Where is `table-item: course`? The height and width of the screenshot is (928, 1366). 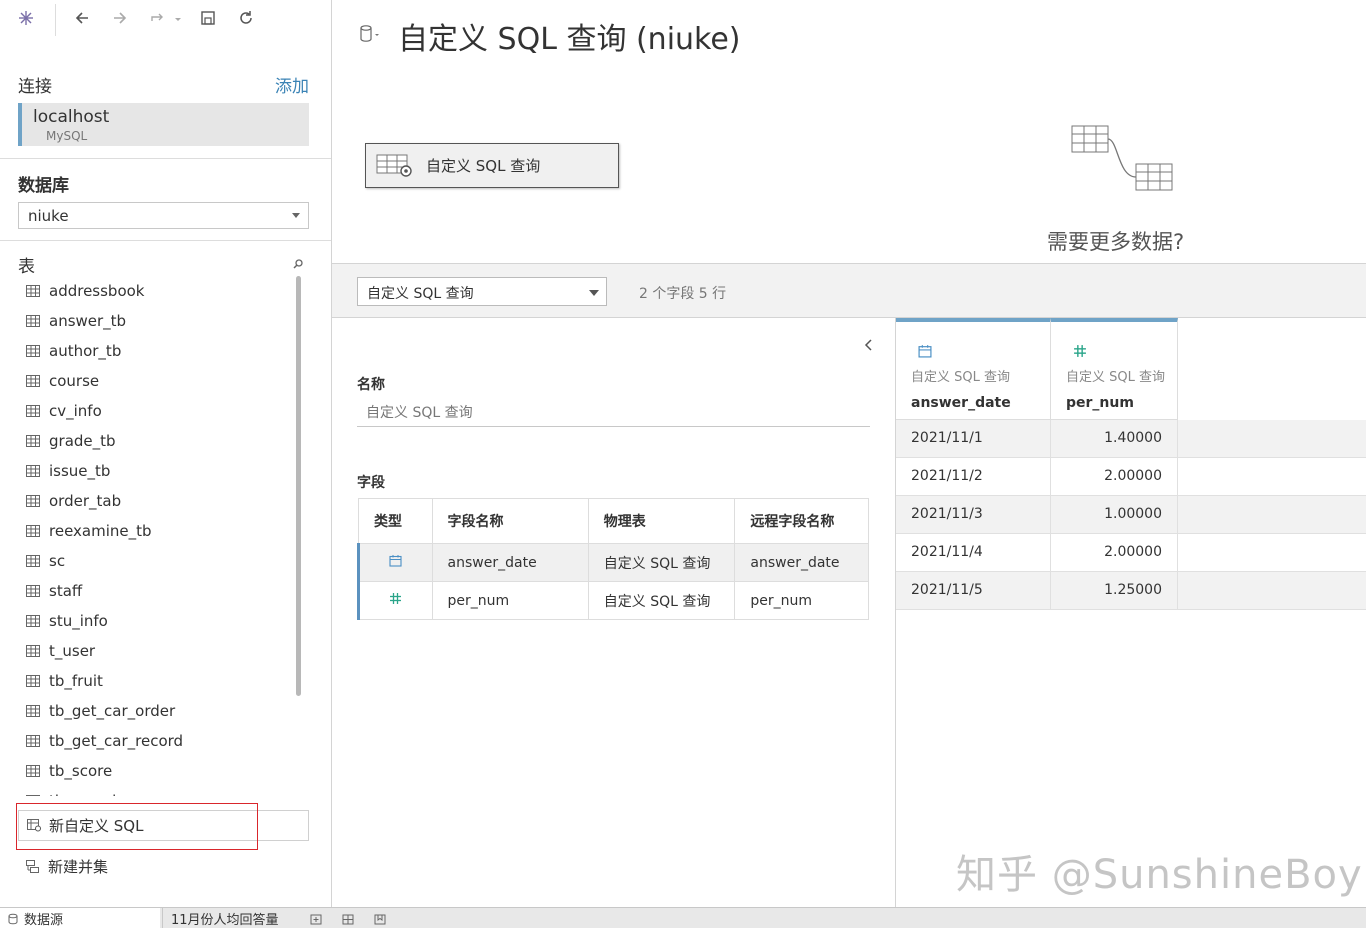
table-item: course is located at coordinates (62, 381).